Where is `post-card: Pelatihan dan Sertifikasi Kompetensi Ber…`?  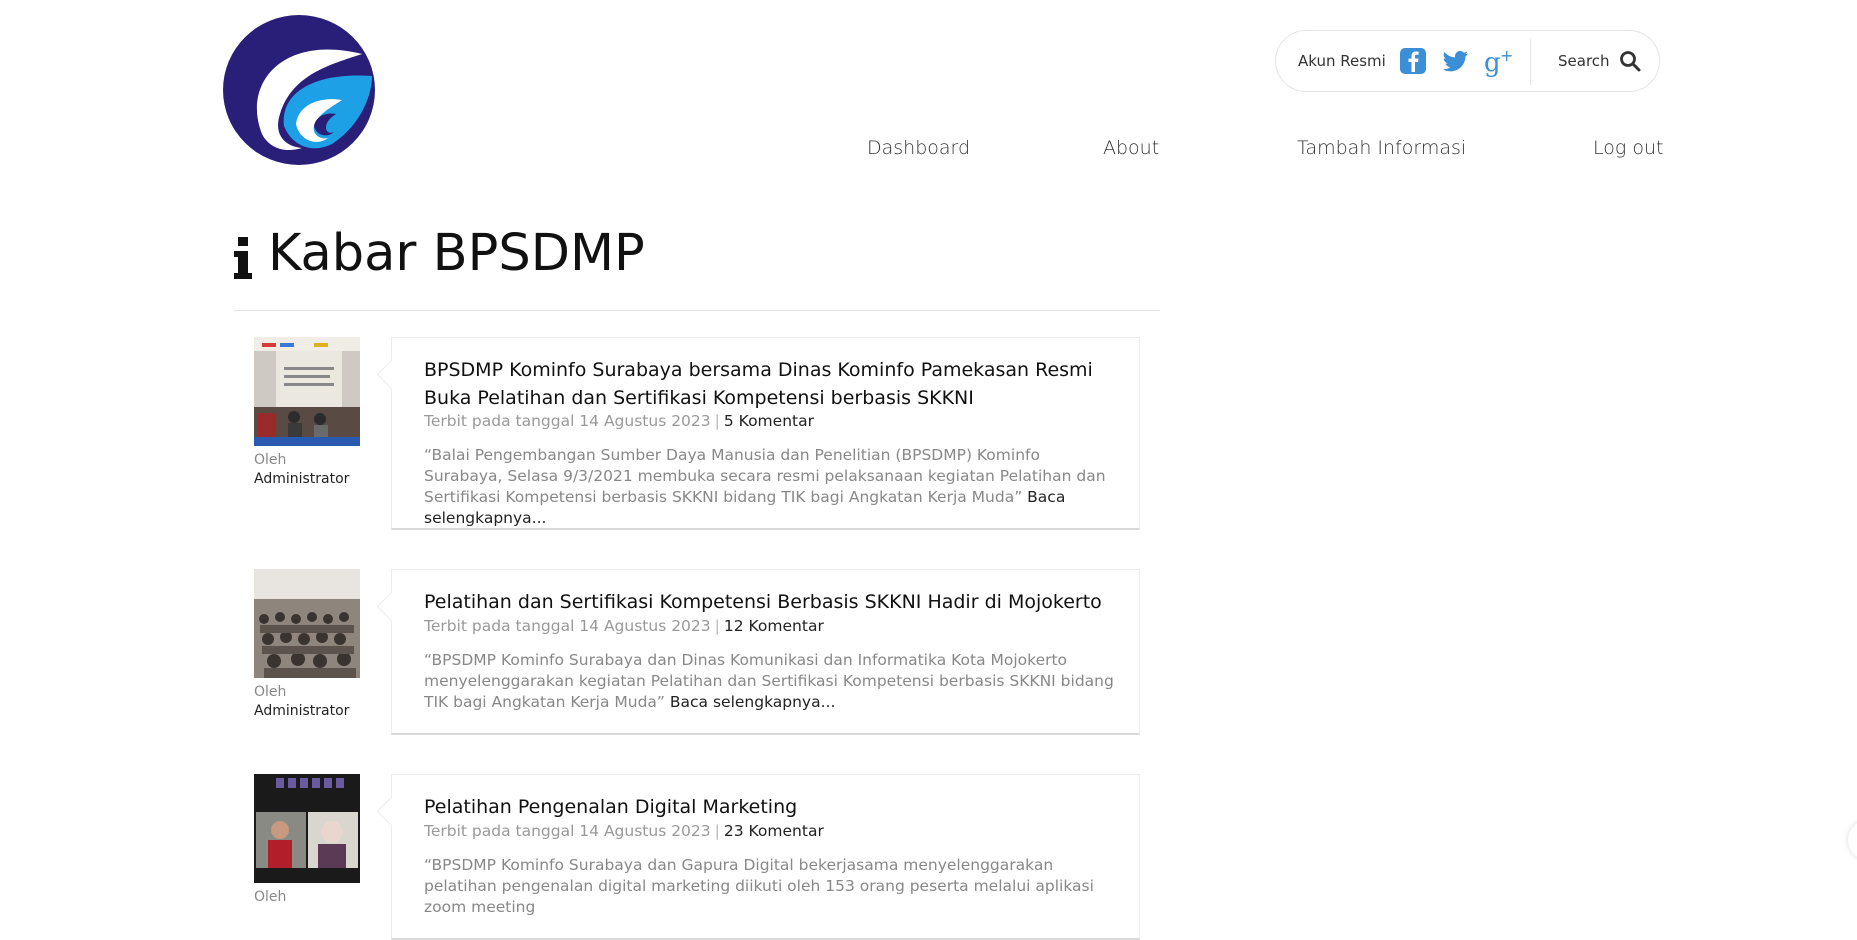
post-card: Pelatihan dan Sertifikasi Kompetensi Ber… is located at coordinates (765, 652).